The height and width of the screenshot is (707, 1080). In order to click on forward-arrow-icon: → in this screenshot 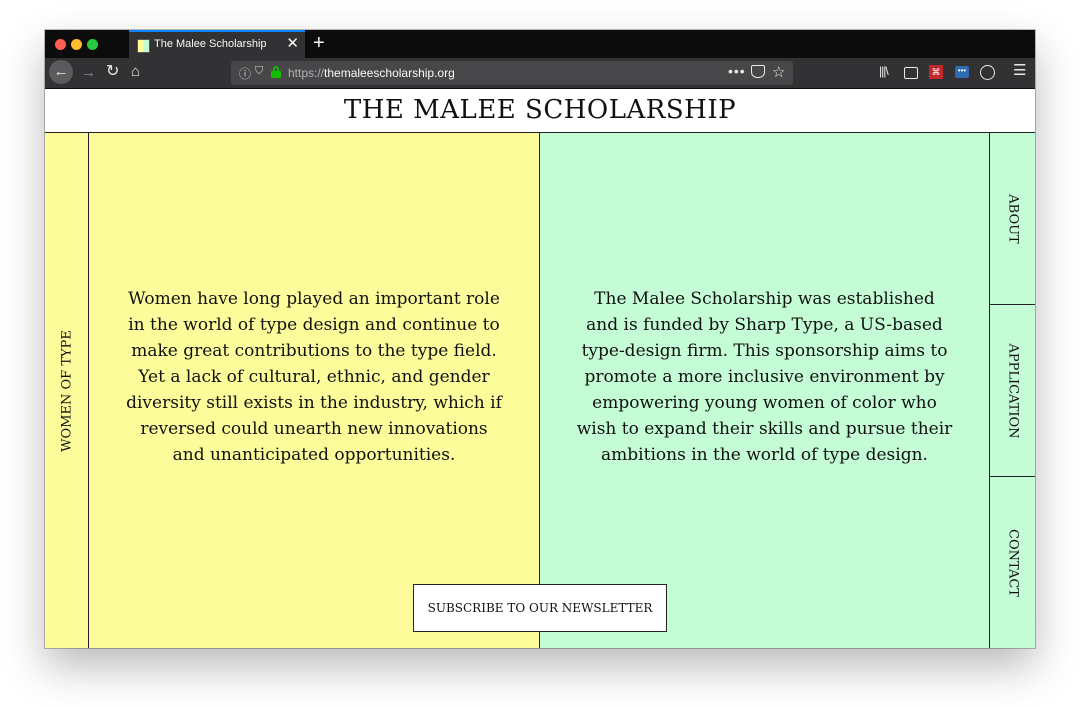, I will do `click(88, 73)`.